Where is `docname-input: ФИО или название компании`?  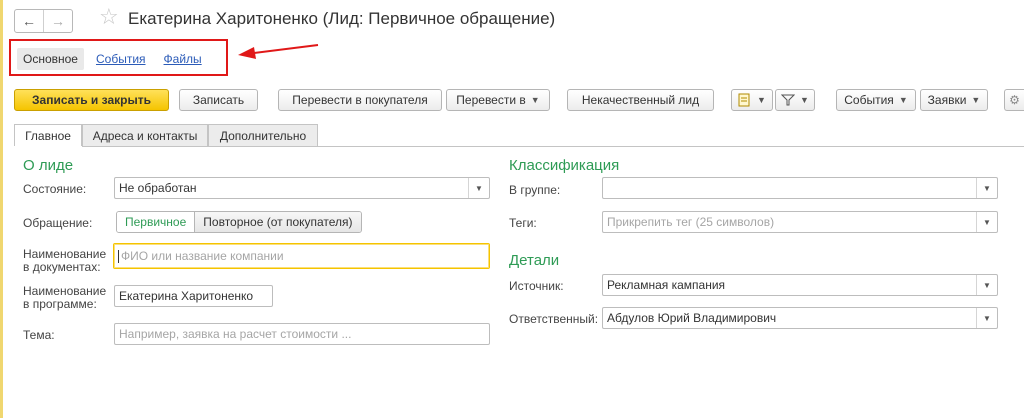 docname-input: ФИО или название компании is located at coordinates (301, 256).